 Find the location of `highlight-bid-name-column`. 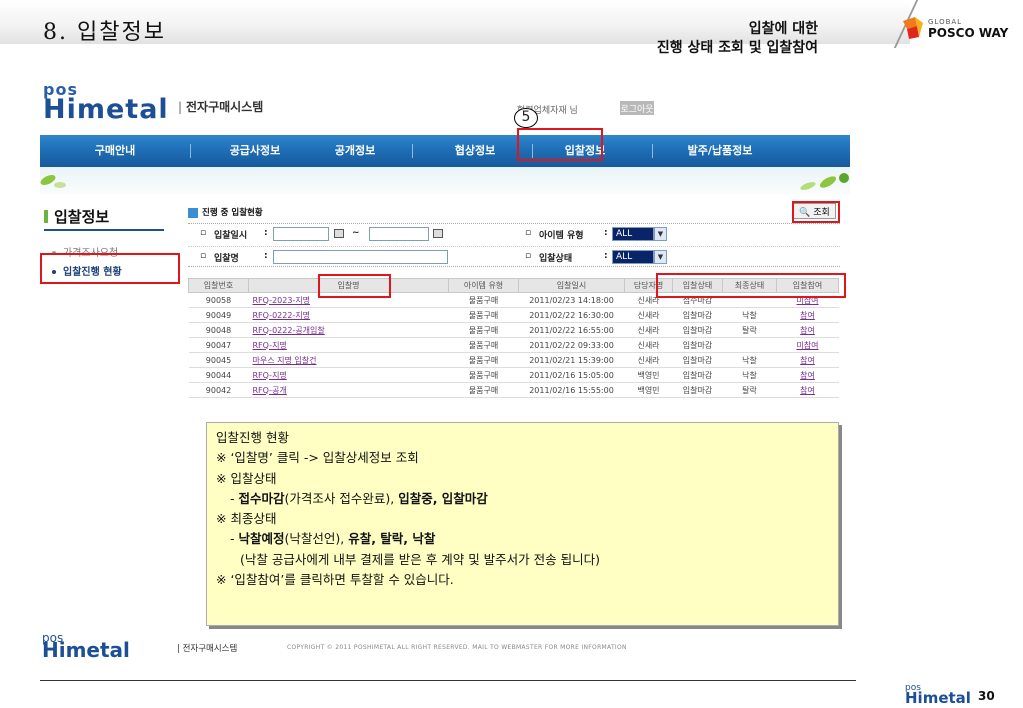

highlight-bid-name-column is located at coordinates (354, 286).